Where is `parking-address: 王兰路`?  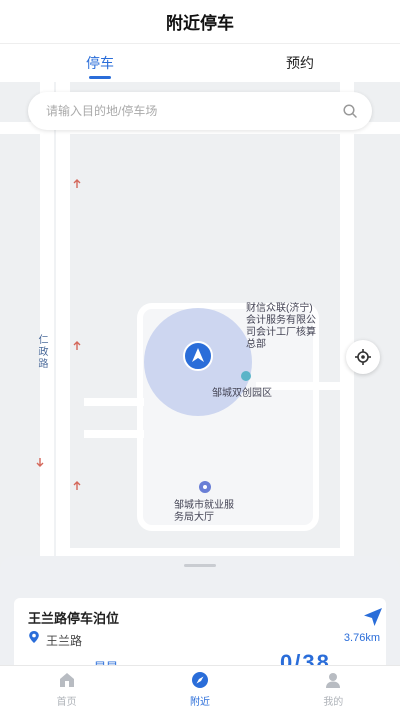 parking-address: 王兰路 is located at coordinates (64, 641).